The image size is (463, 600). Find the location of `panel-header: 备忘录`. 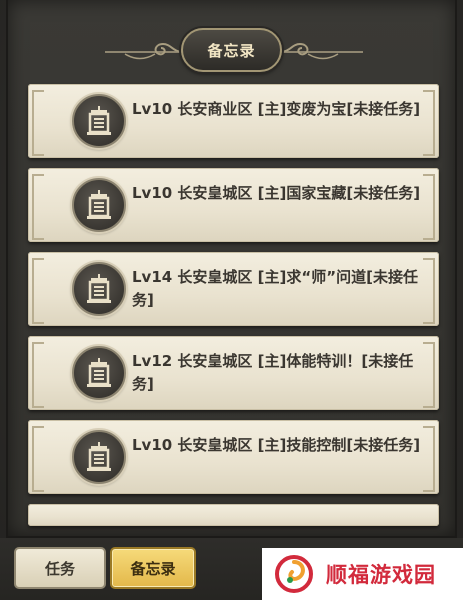

panel-header: 备忘录 is located at coordinates (231, 54).